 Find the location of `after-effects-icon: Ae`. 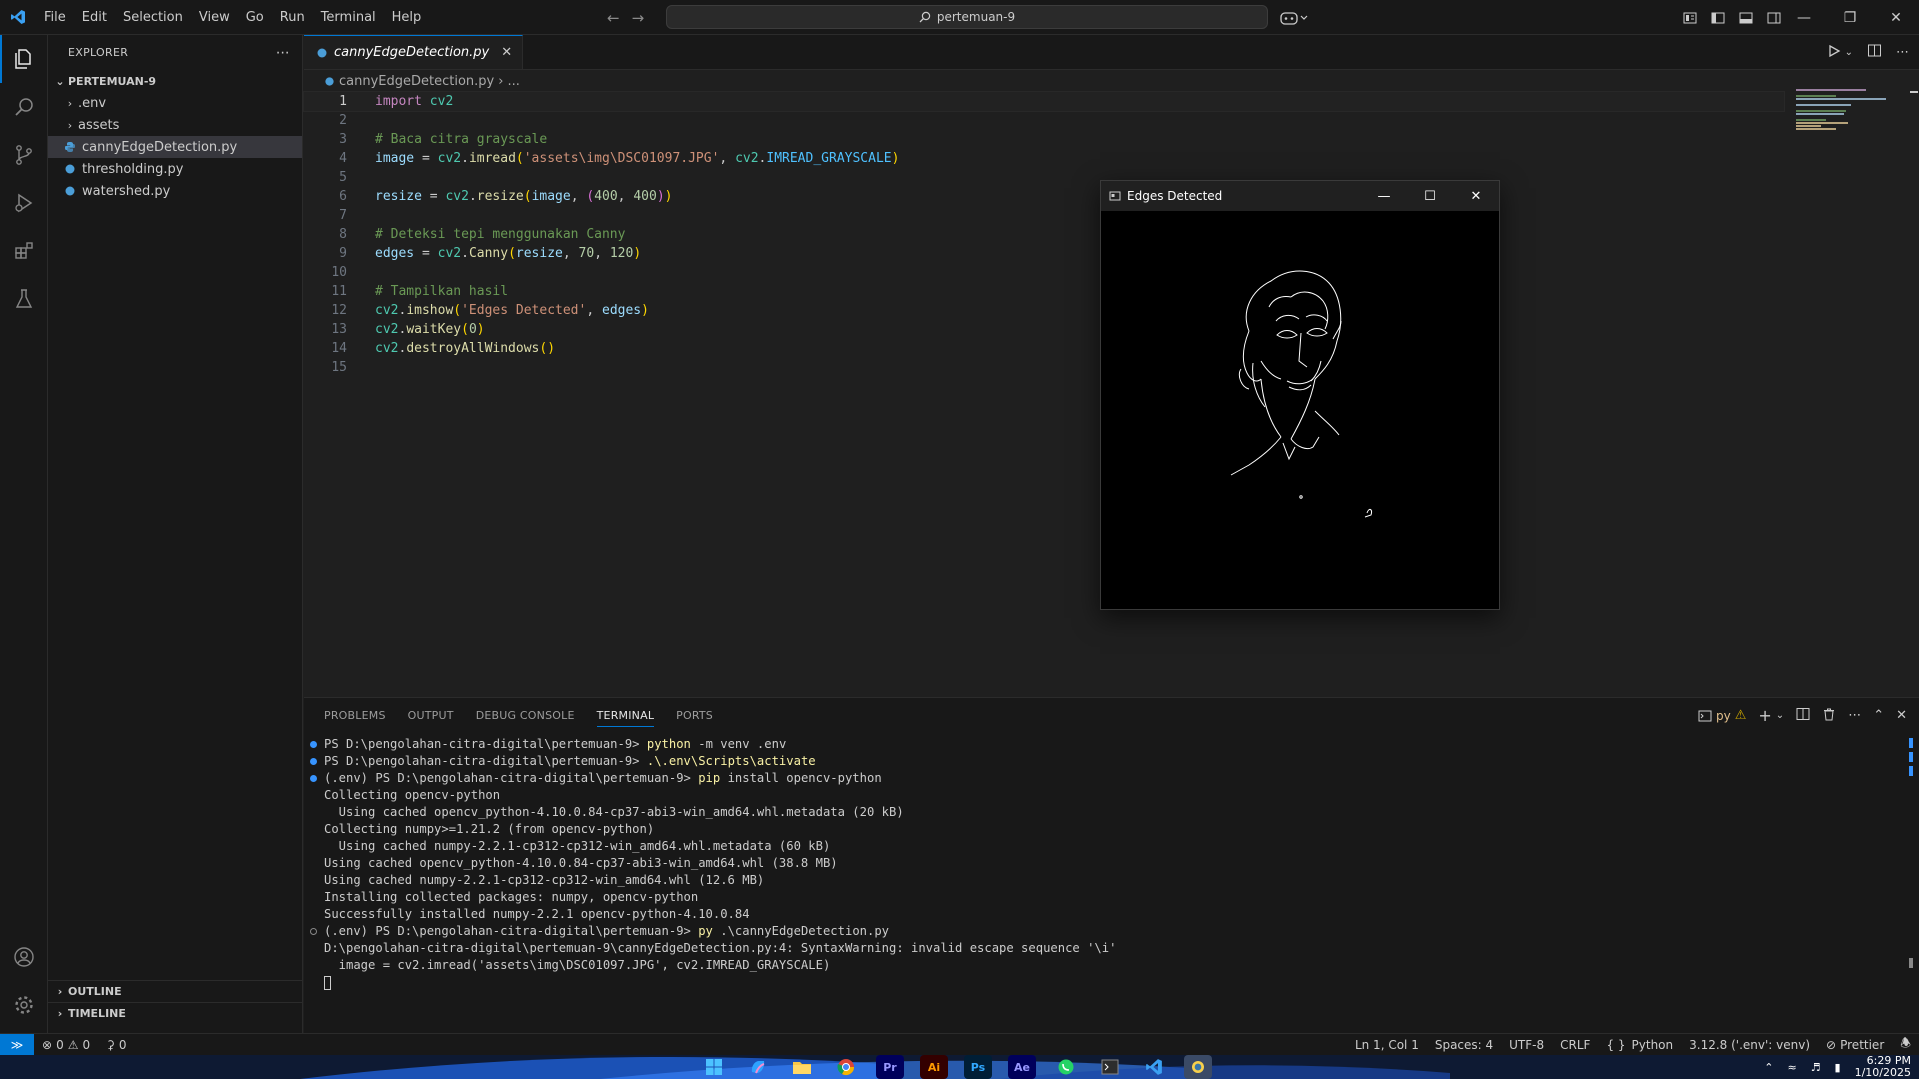

after-effects-icon: Ae is located at coordinates (1022, 1067).